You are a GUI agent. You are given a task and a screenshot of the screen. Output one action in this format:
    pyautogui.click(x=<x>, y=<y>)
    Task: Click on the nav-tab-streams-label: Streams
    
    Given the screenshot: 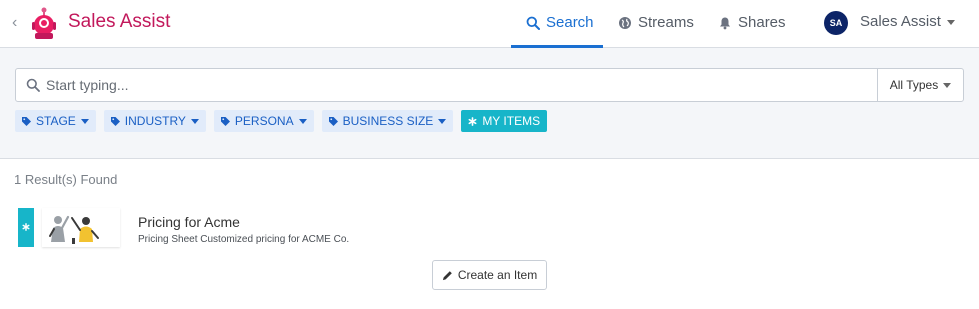 What is the action you would take?
    pyautogui.click(x=666, y=22)
    